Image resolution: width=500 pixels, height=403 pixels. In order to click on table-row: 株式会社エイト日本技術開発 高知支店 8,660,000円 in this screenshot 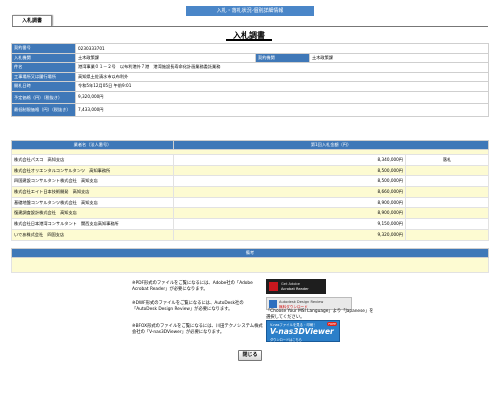, I will do `click(250, 192)`.